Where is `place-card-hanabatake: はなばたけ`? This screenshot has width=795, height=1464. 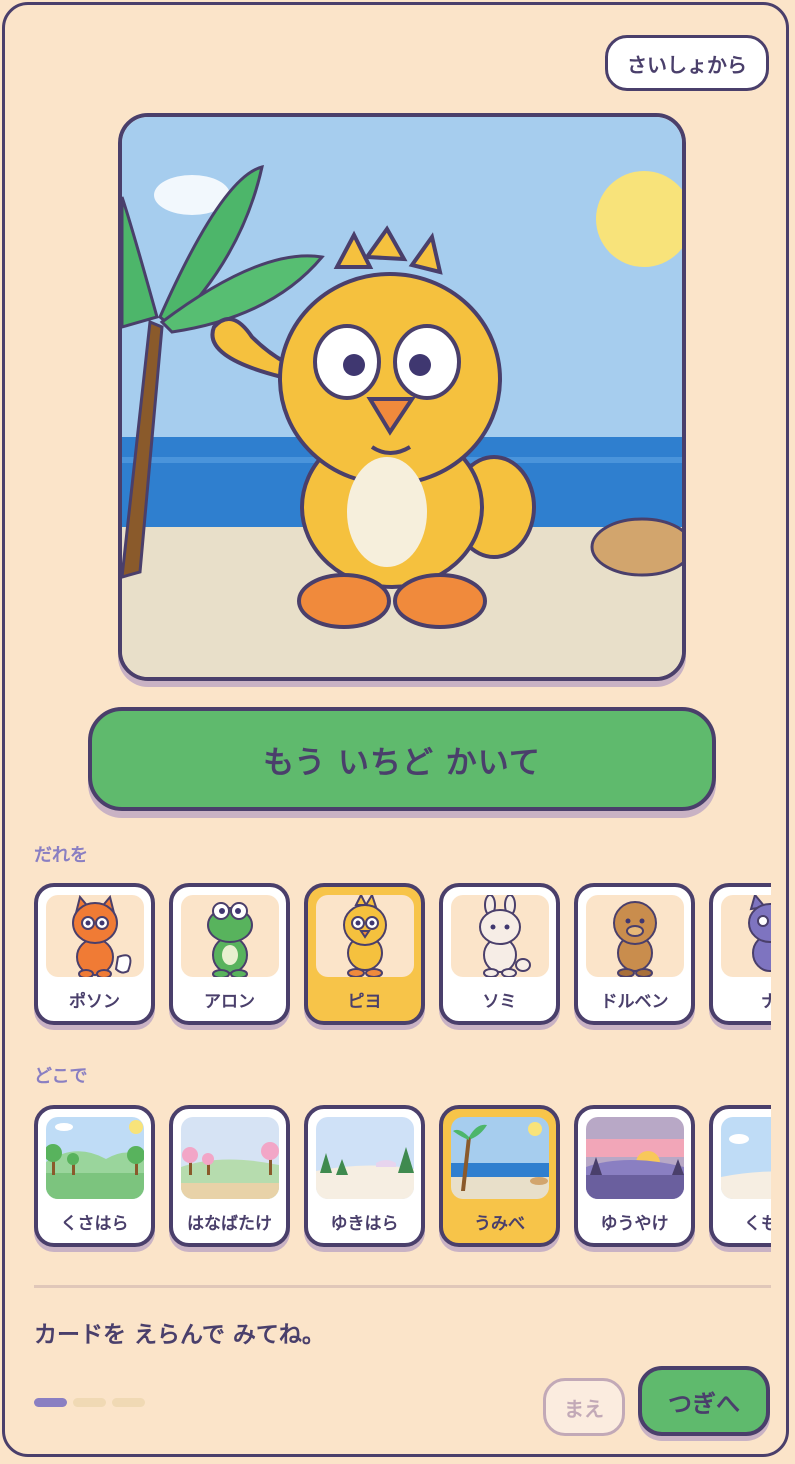
place-card-hanabatake: はなばたけ is located at coordinates (229, 1176).